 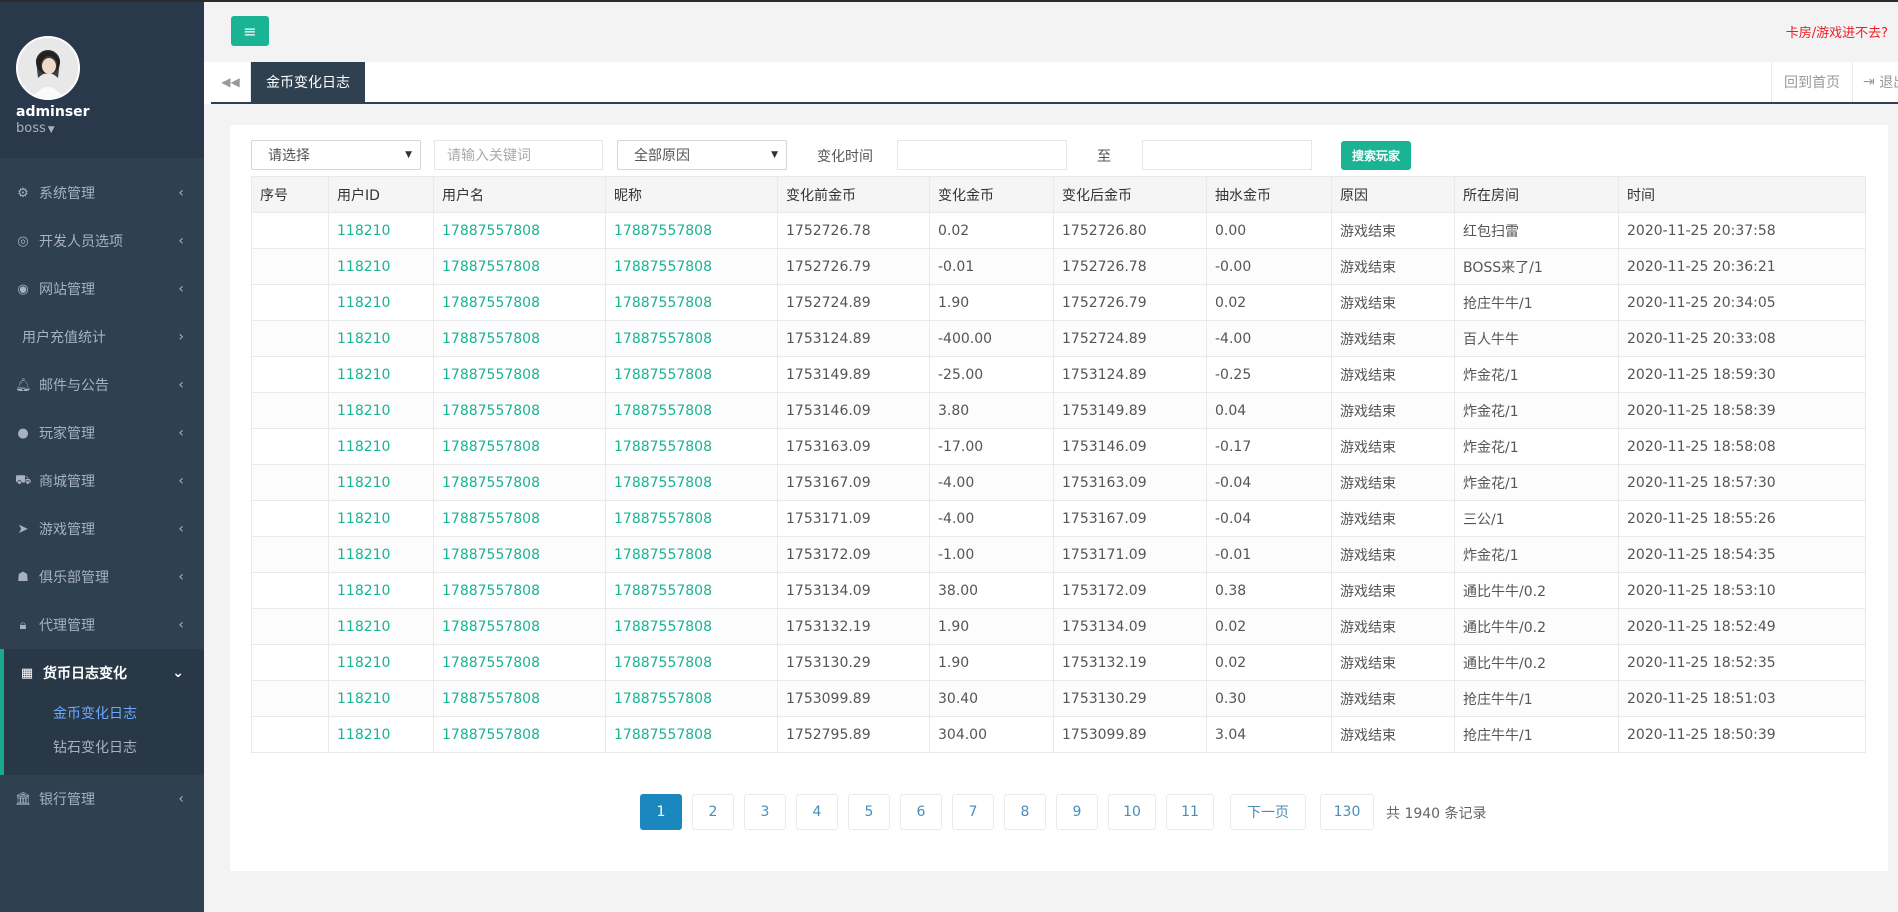 What do you see at coordinates (102, 241) in the screenshot?
I see `sidebar-item-developer: ◎ 开发人员选项 ‹` at bounding box center [102, 241].